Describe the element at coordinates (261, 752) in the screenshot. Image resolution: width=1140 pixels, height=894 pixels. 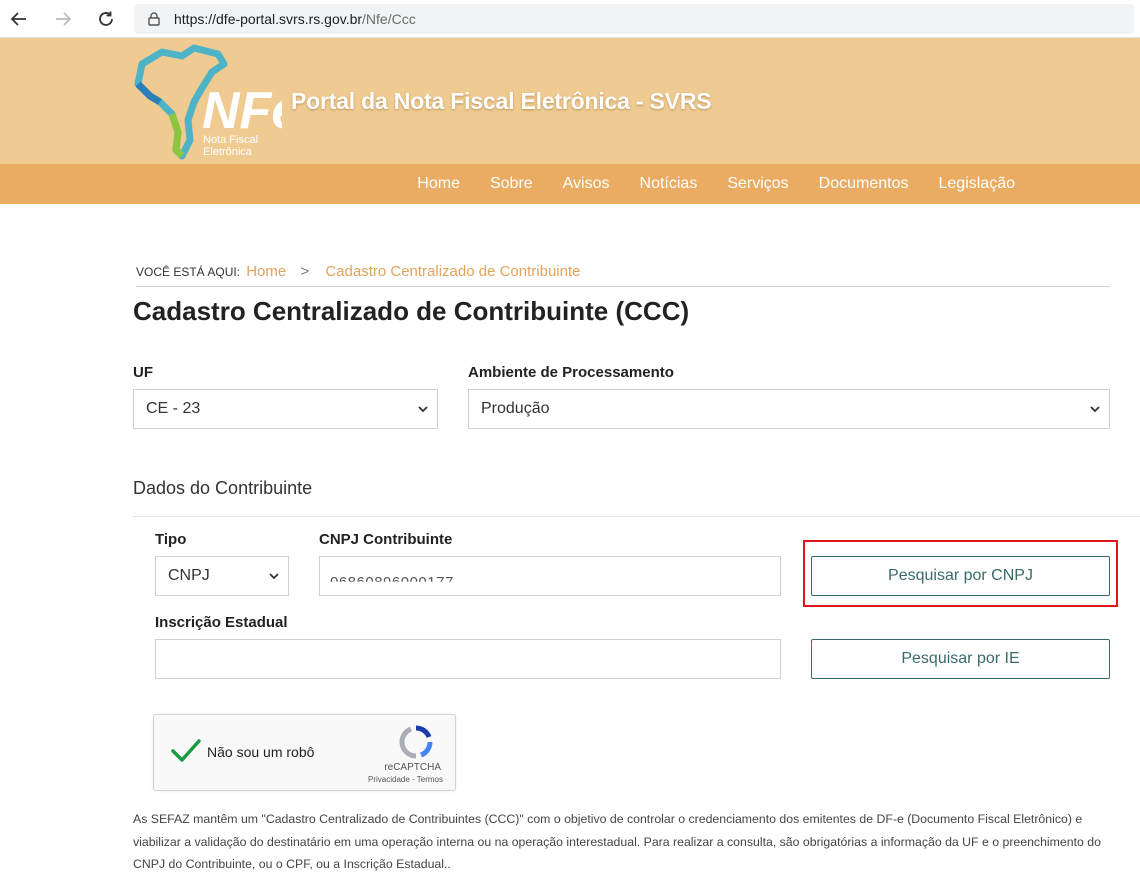
I see `recaptcha-label: Não sou um robô` at that location.